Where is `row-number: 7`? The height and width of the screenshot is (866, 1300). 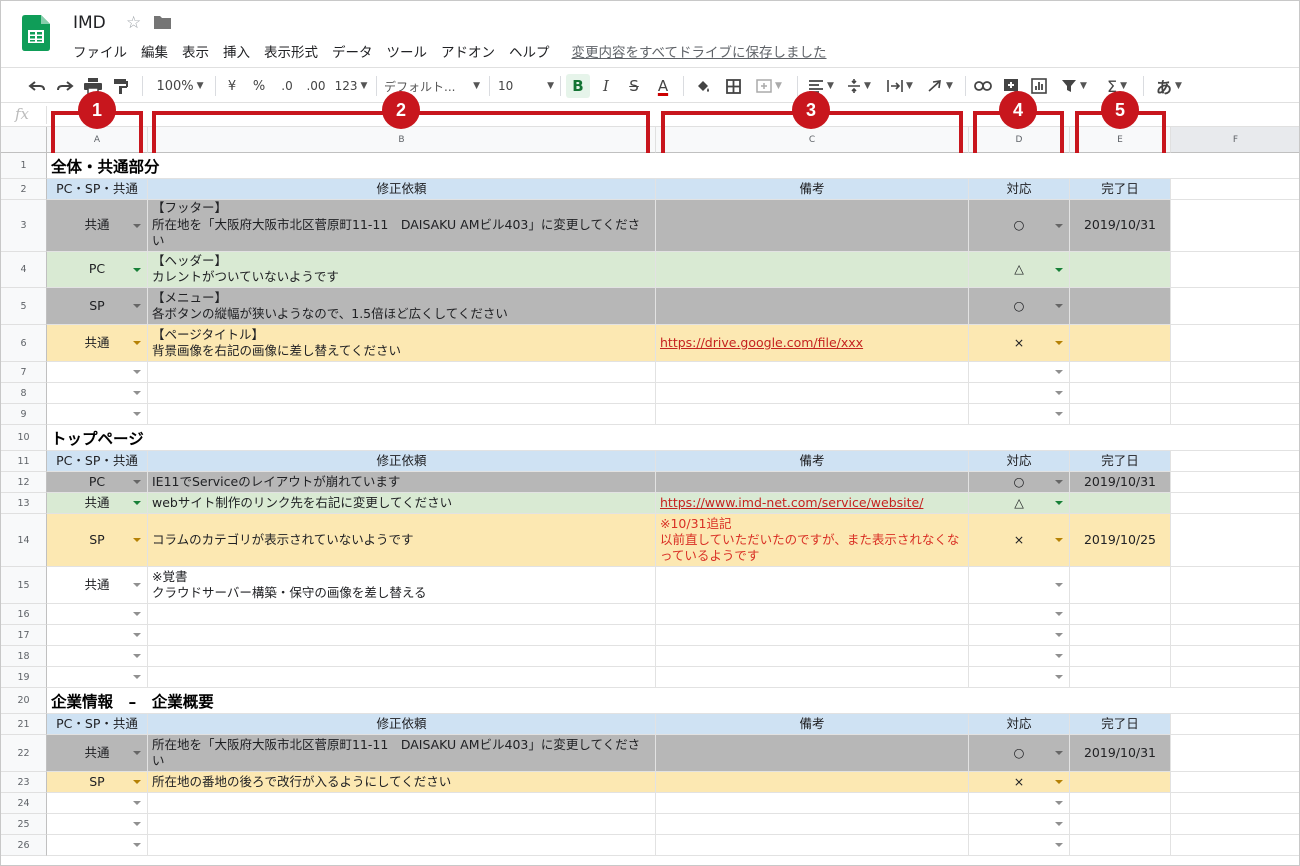
row-number: 7 is located at coordinates (24, 372).